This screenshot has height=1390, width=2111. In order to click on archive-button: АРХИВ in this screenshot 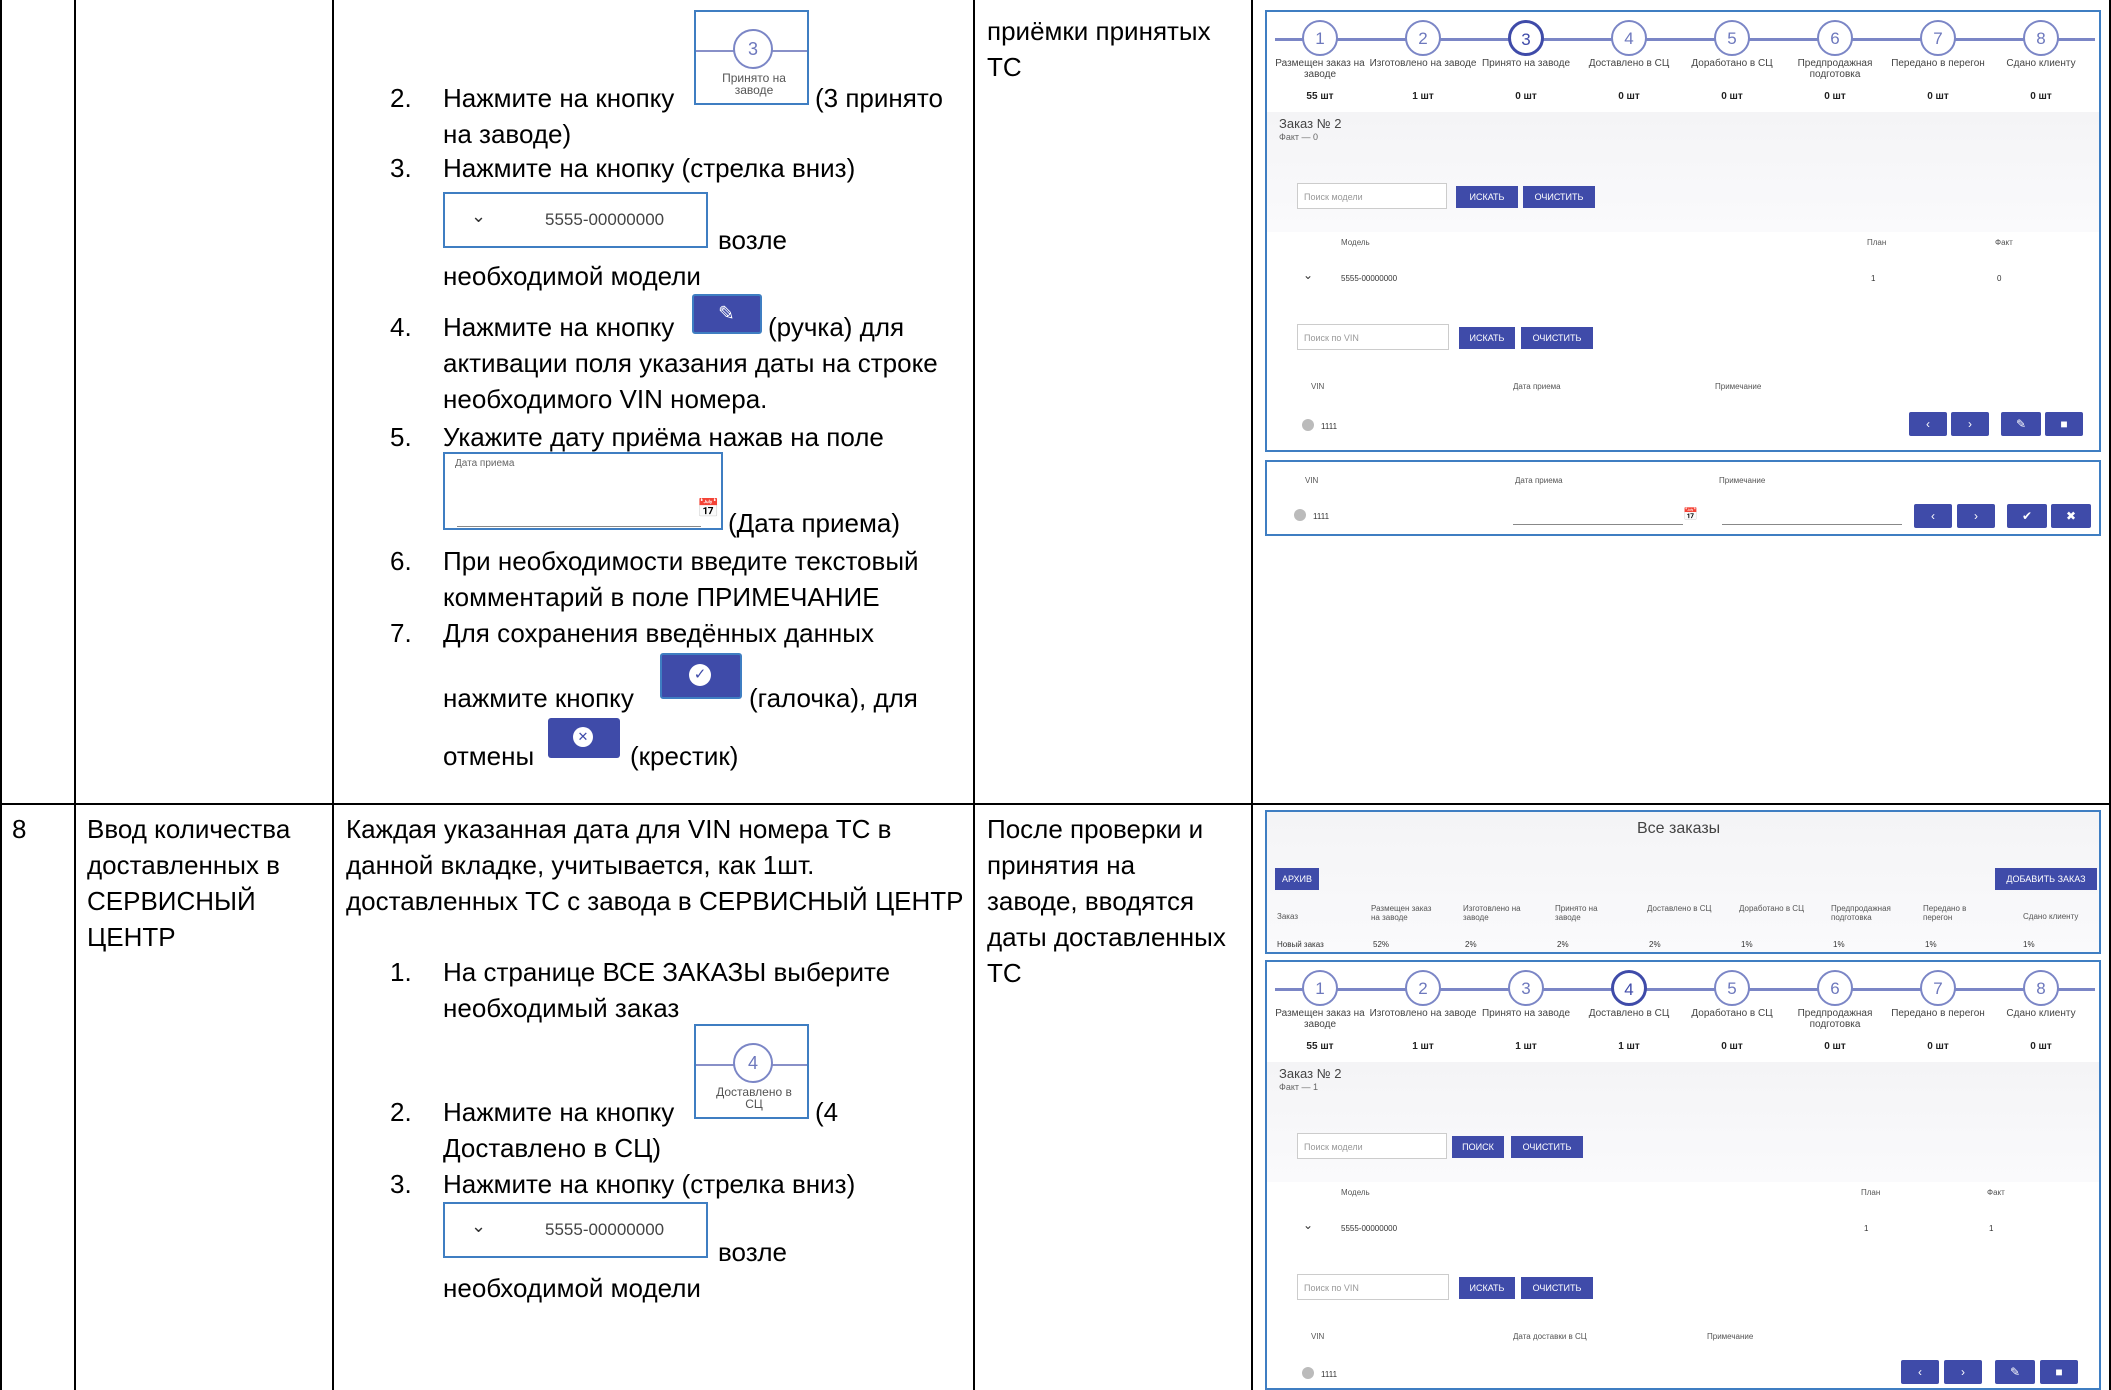, I will do `click(1297, 879)`.